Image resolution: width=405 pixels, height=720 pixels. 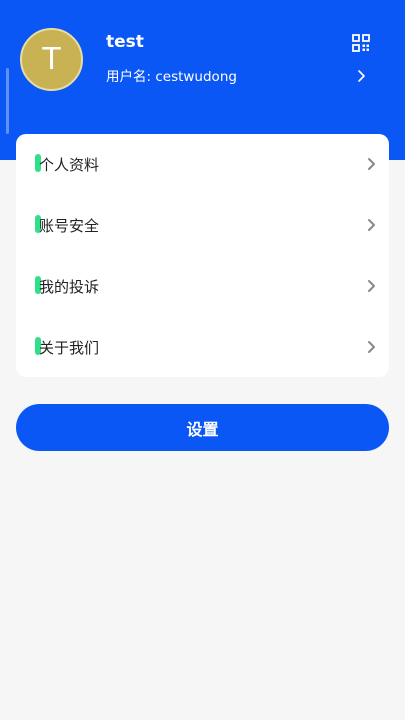 I want to click on settings-button-label: 设置, so click(x=202, y=429).